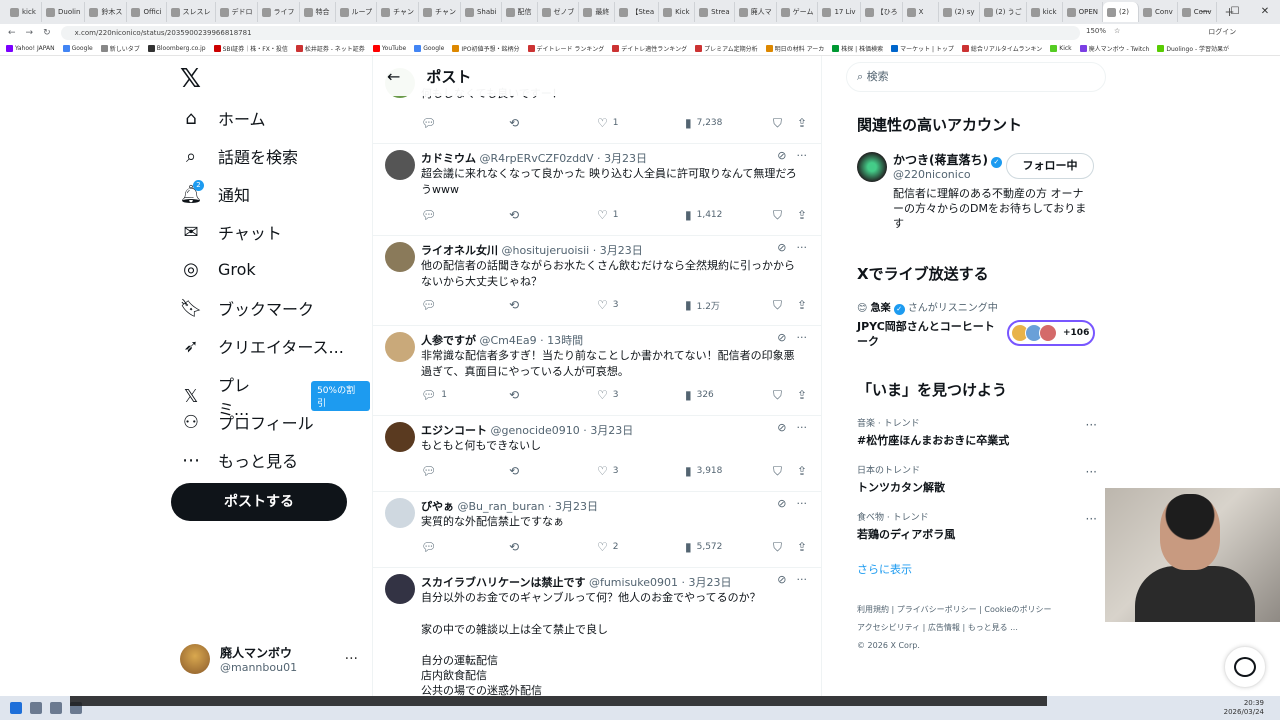  What do you see at coordinates (715, 12) in the screenshot?
I see `browser-tab: Strea` at bounding box center [715, 12].